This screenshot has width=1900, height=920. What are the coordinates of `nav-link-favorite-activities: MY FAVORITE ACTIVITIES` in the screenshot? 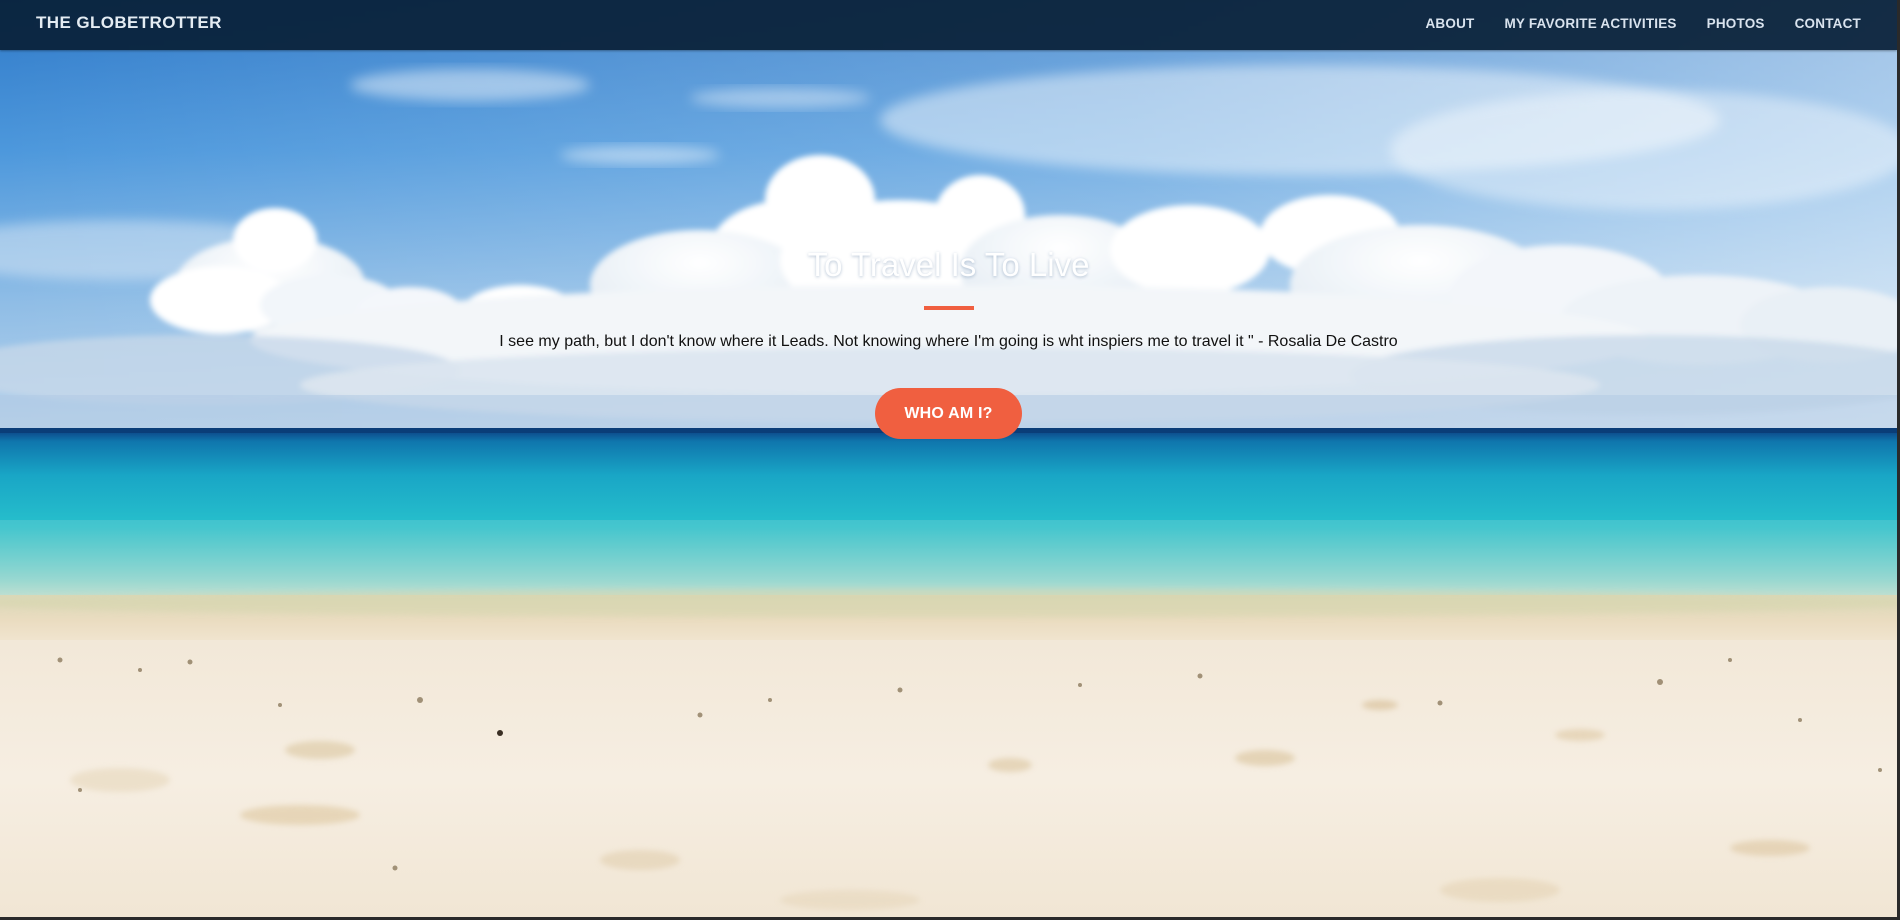 It's located at (1590, 23).